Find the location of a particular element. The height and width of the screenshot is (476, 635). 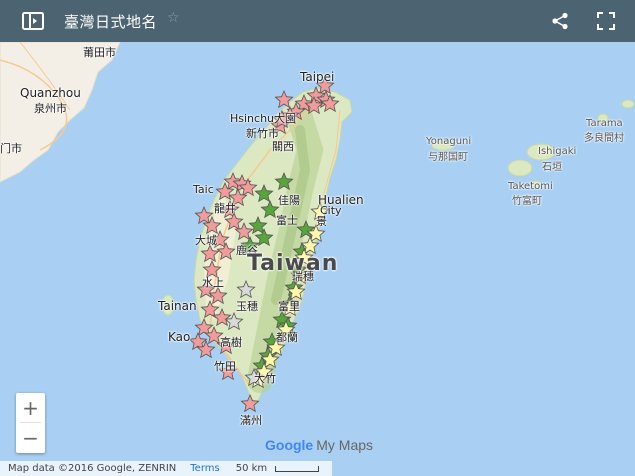

map-label-yonaguni: Yonaguni is located at coordinates (449, 141).